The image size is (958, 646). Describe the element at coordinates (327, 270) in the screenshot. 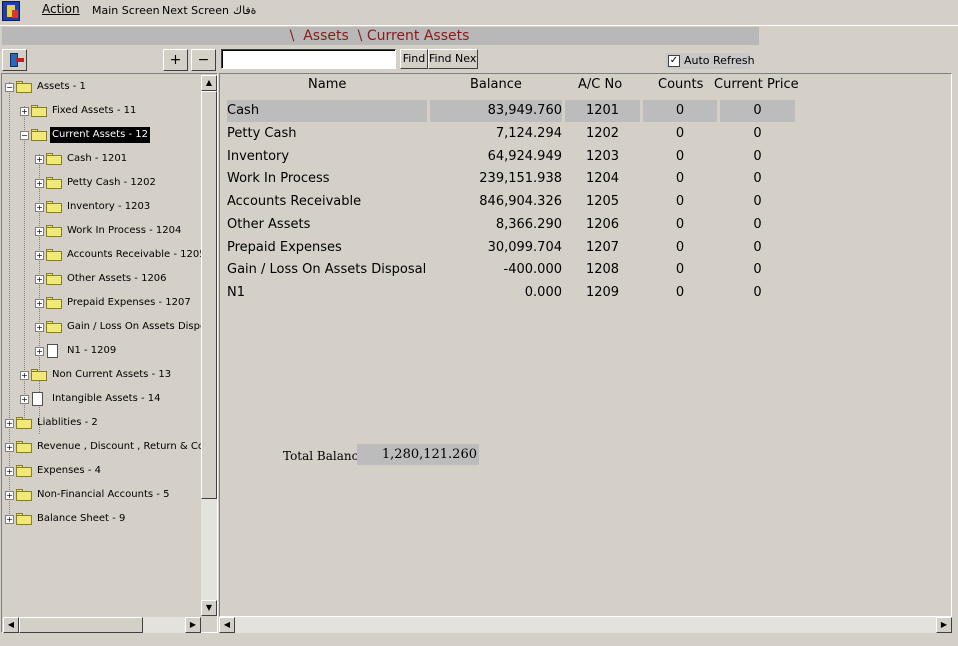

I see `cell-name: Gain / Loss On Assets Disposal` at that location.